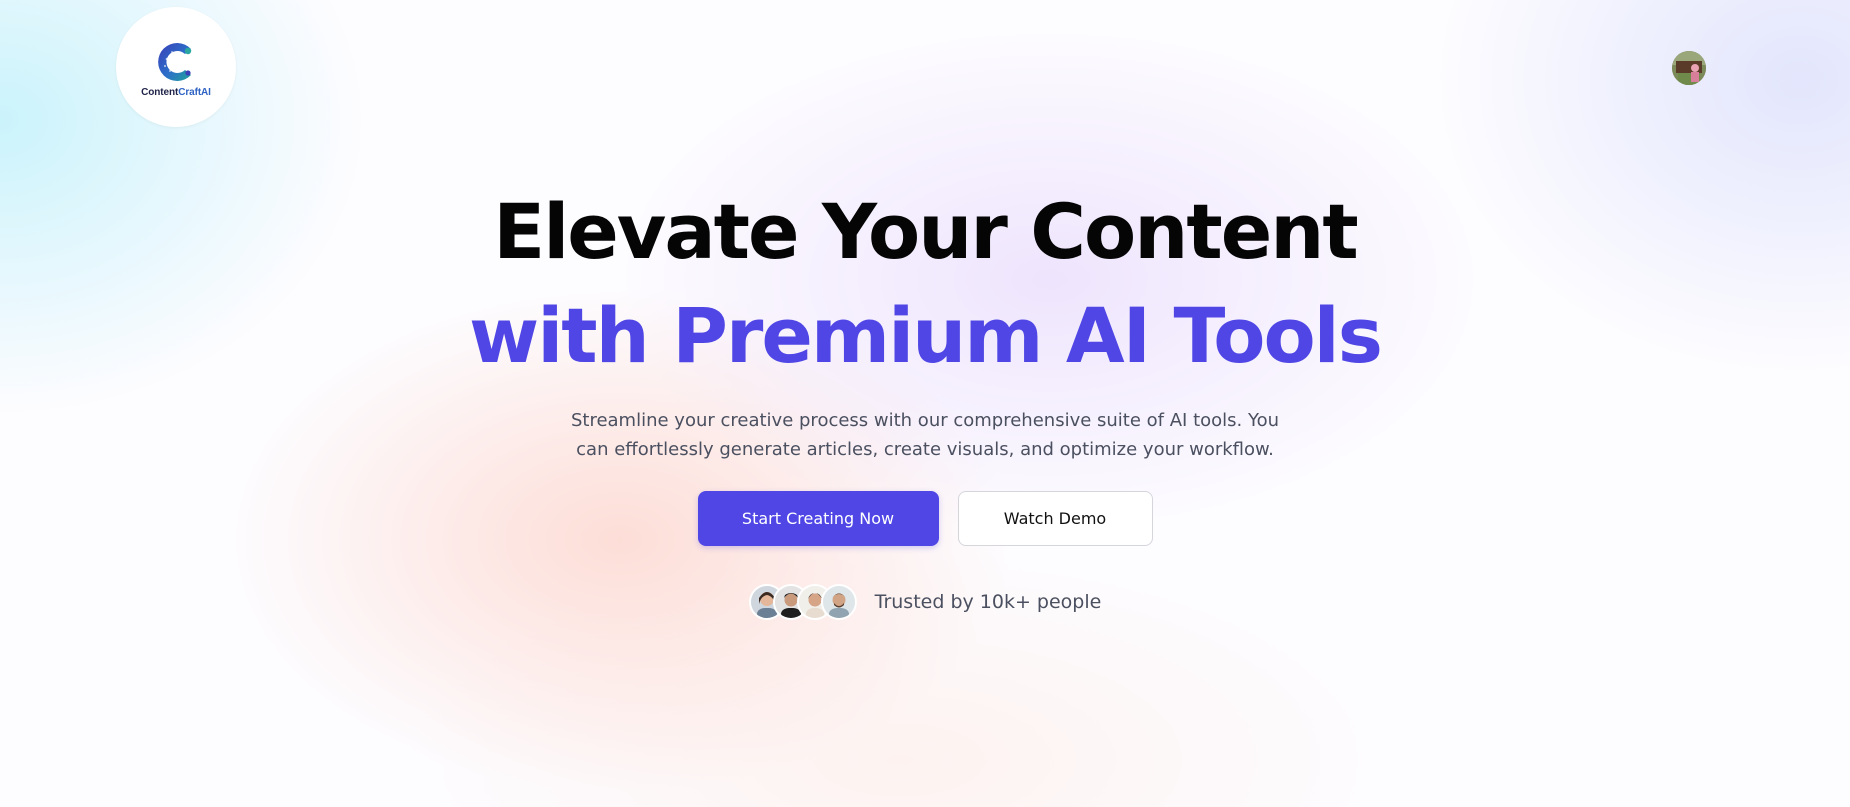 The width and height of the screenshot is (1850, 807). Describe the element at coordinates (926, 335) in the screenshot. I see `headline-line-2: with Premium AI Tools` at that location.